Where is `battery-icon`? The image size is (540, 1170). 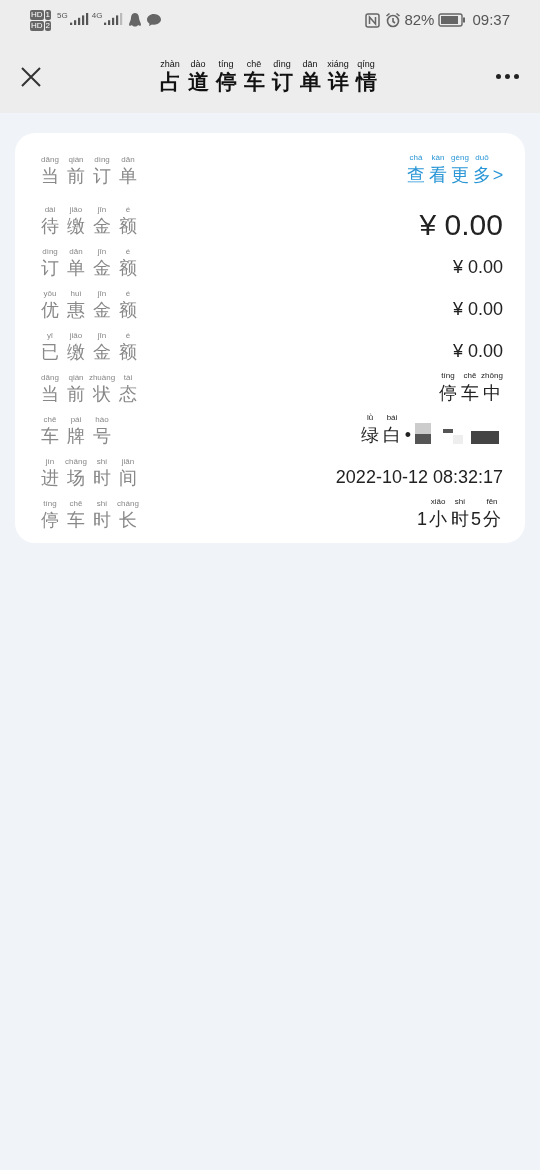 battery-icon is located at coordinates (452, 20).